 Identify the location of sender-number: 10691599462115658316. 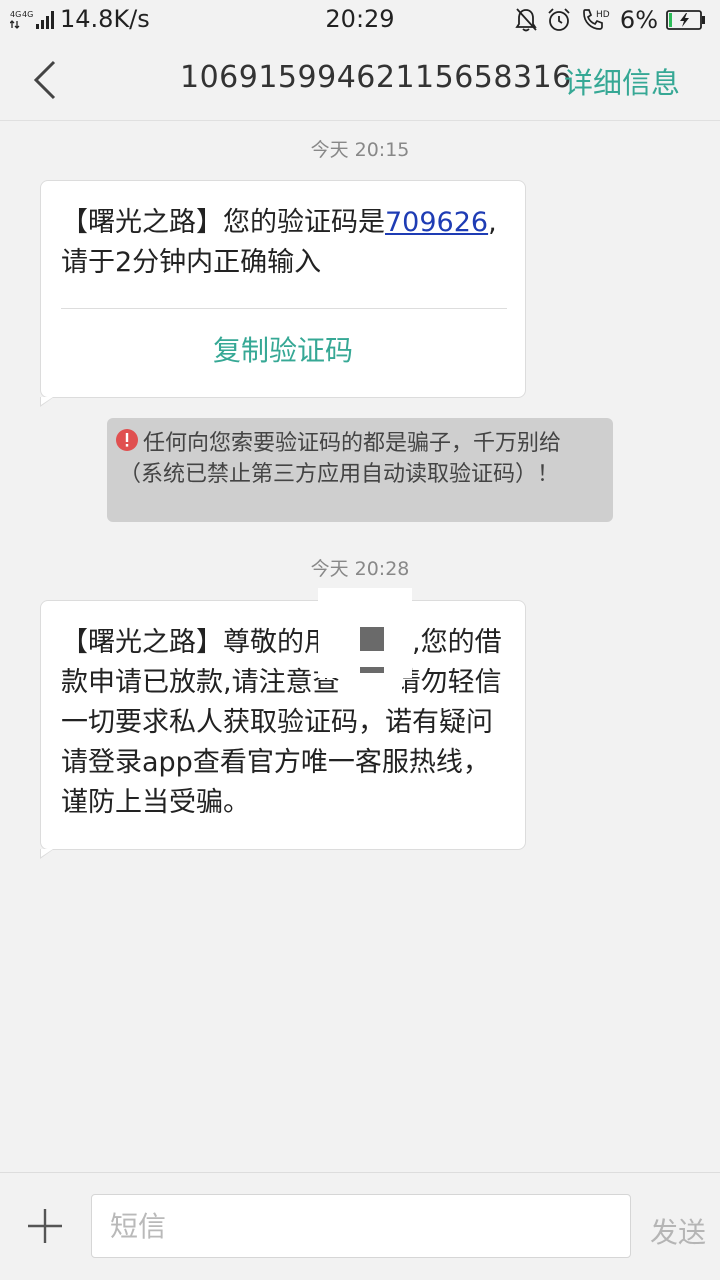
(376, 77).